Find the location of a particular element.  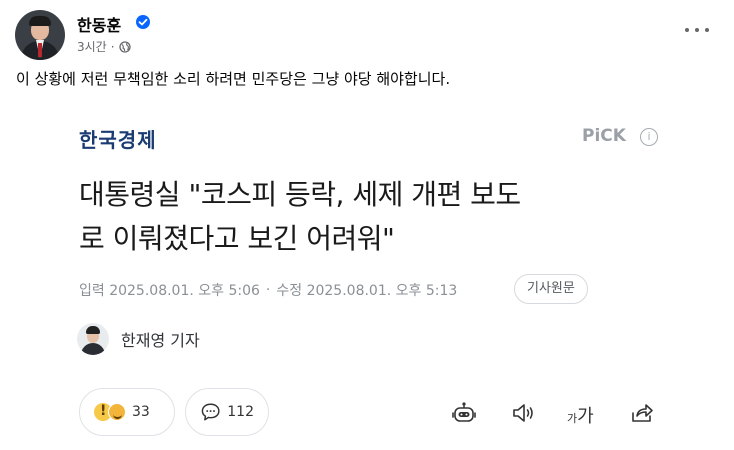

more-options-button is located at coordinates (697, 30).